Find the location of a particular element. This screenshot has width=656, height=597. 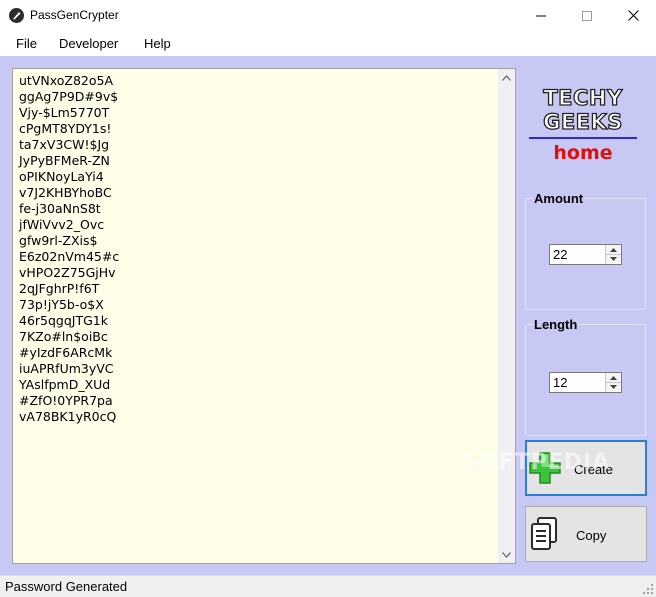

length-spin-buttons is located at coordinates (613, 382).